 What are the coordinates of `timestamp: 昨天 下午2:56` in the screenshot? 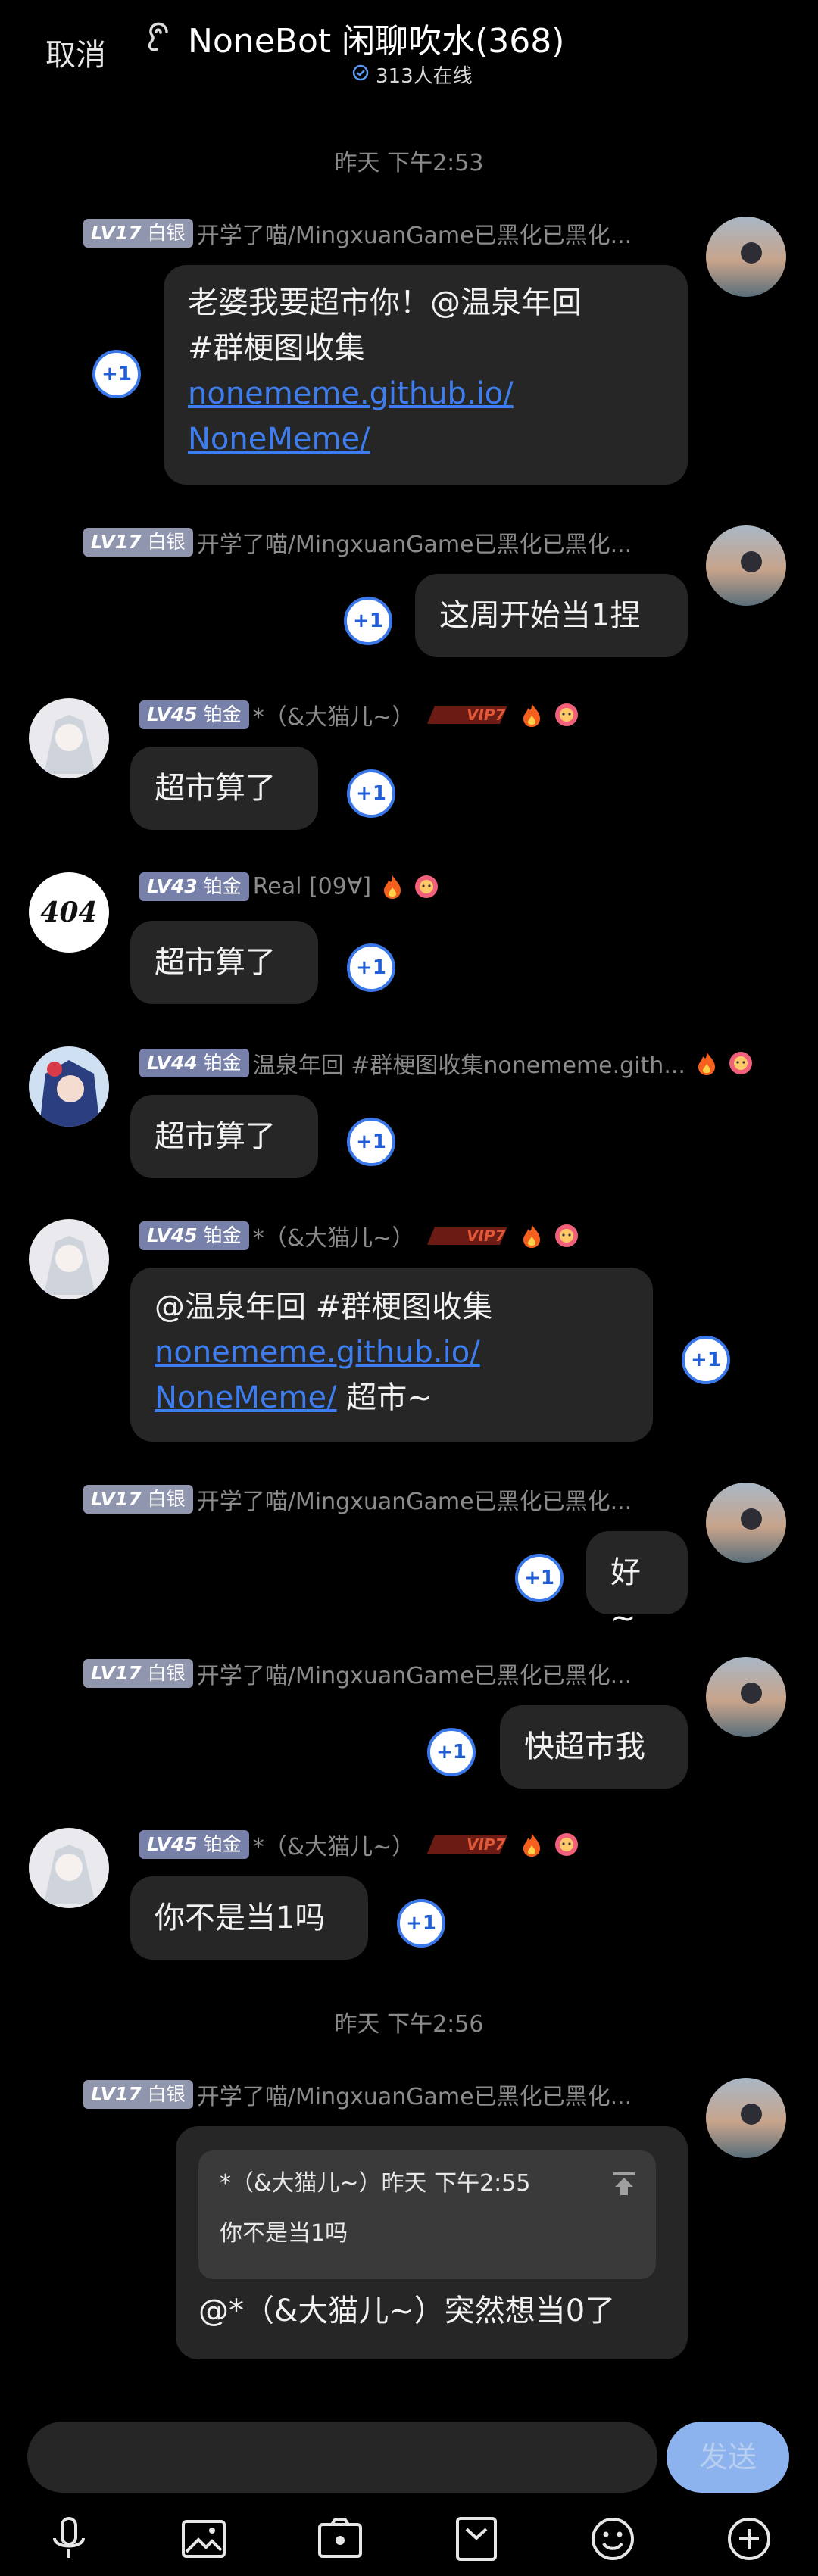 It's located at (409, 2024).